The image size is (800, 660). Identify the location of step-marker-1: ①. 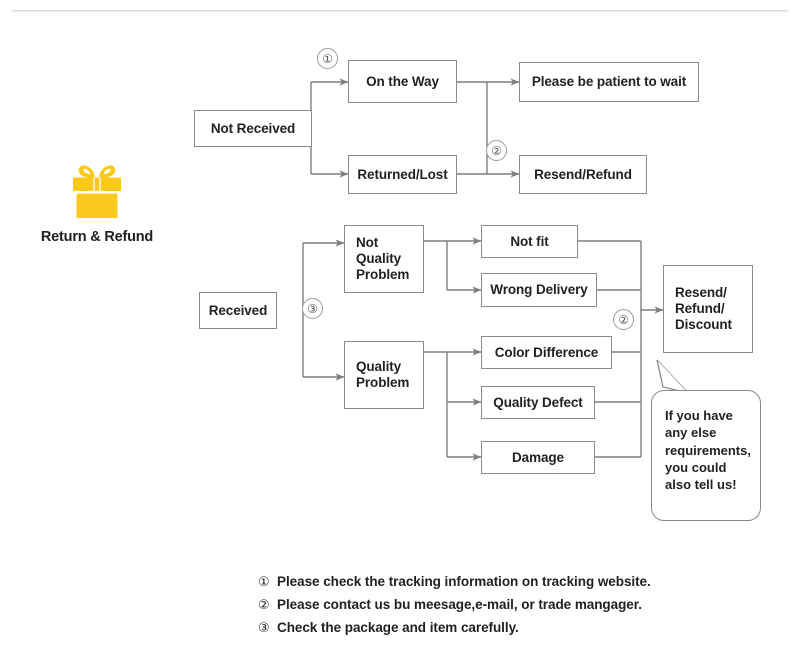
(327, 58).